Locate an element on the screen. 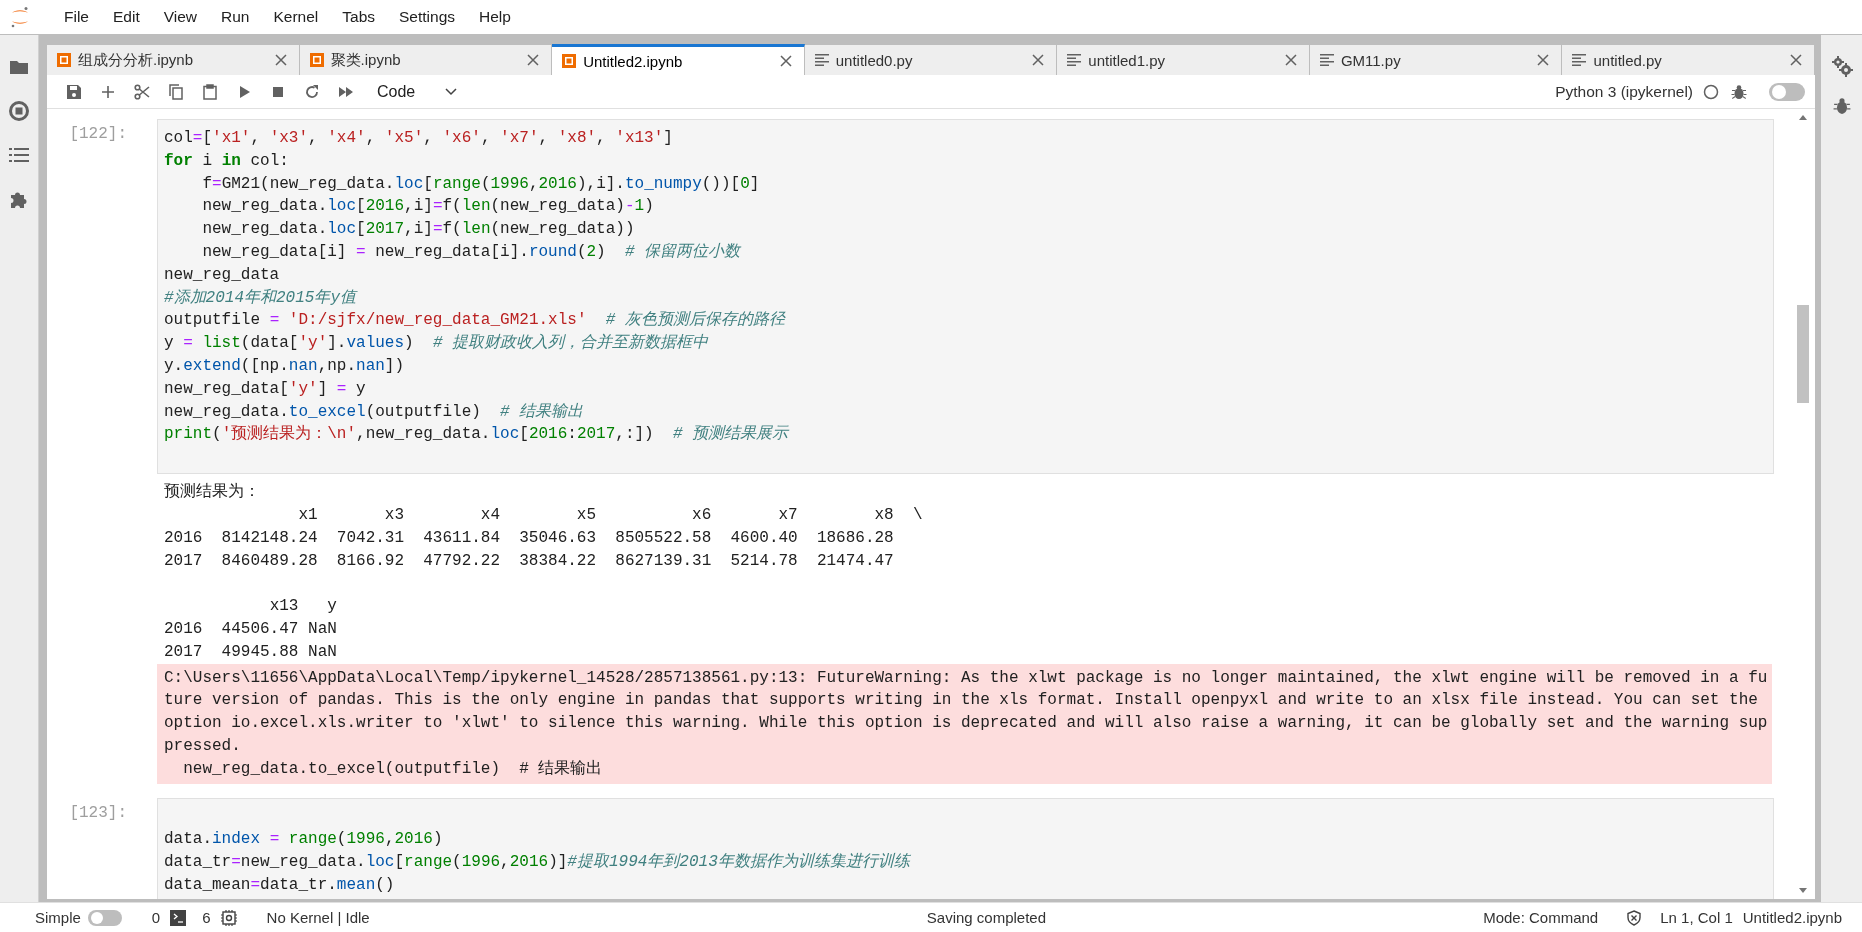 This screenshot has height=932, width=1862. paste-icon is located at coordinates (210, 91).